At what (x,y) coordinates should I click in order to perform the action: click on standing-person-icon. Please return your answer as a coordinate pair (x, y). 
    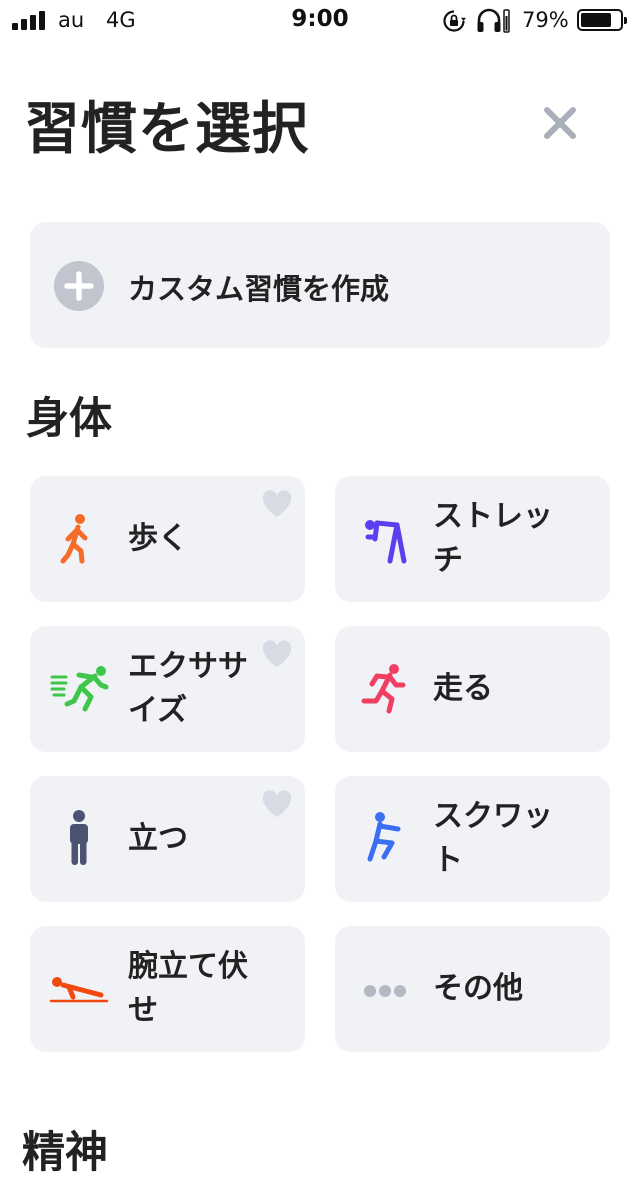
    Looking at the image, I should click on (79, 837).